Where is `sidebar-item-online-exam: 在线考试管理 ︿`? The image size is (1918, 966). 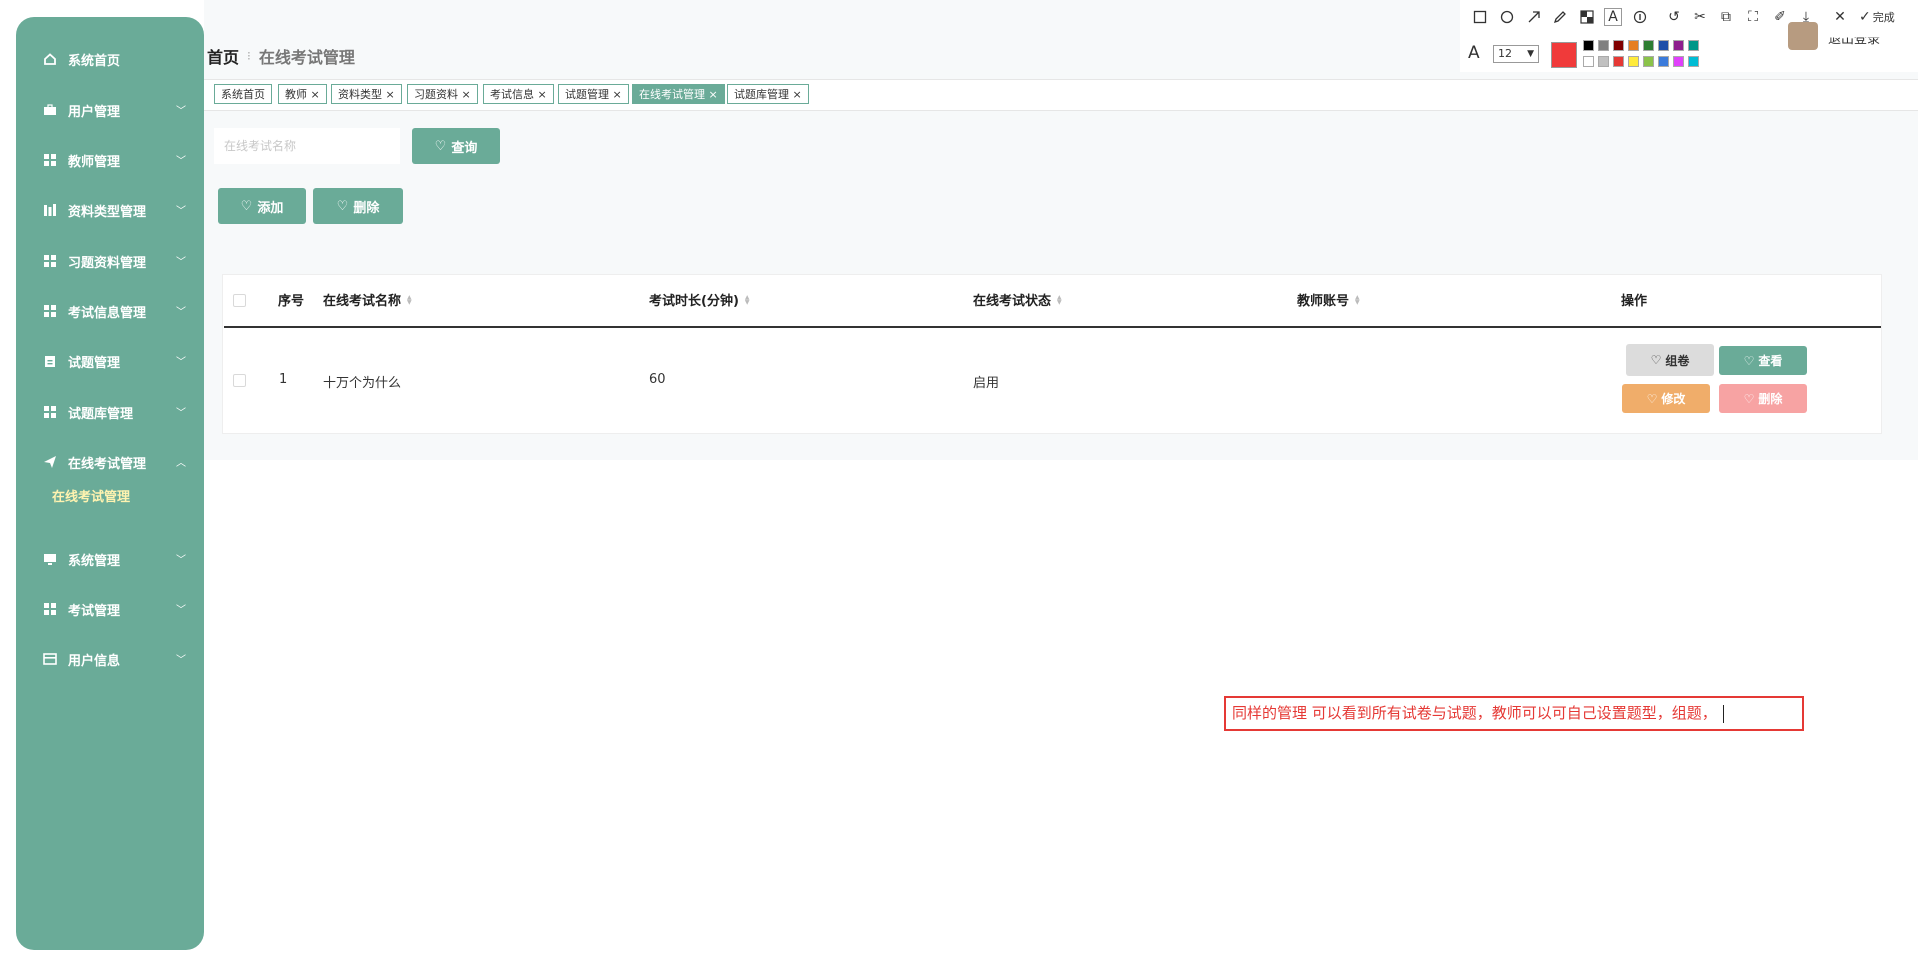
sidebar-item-online-exam: 在线考试管理 ︿ is located at coordinates (110, 462).